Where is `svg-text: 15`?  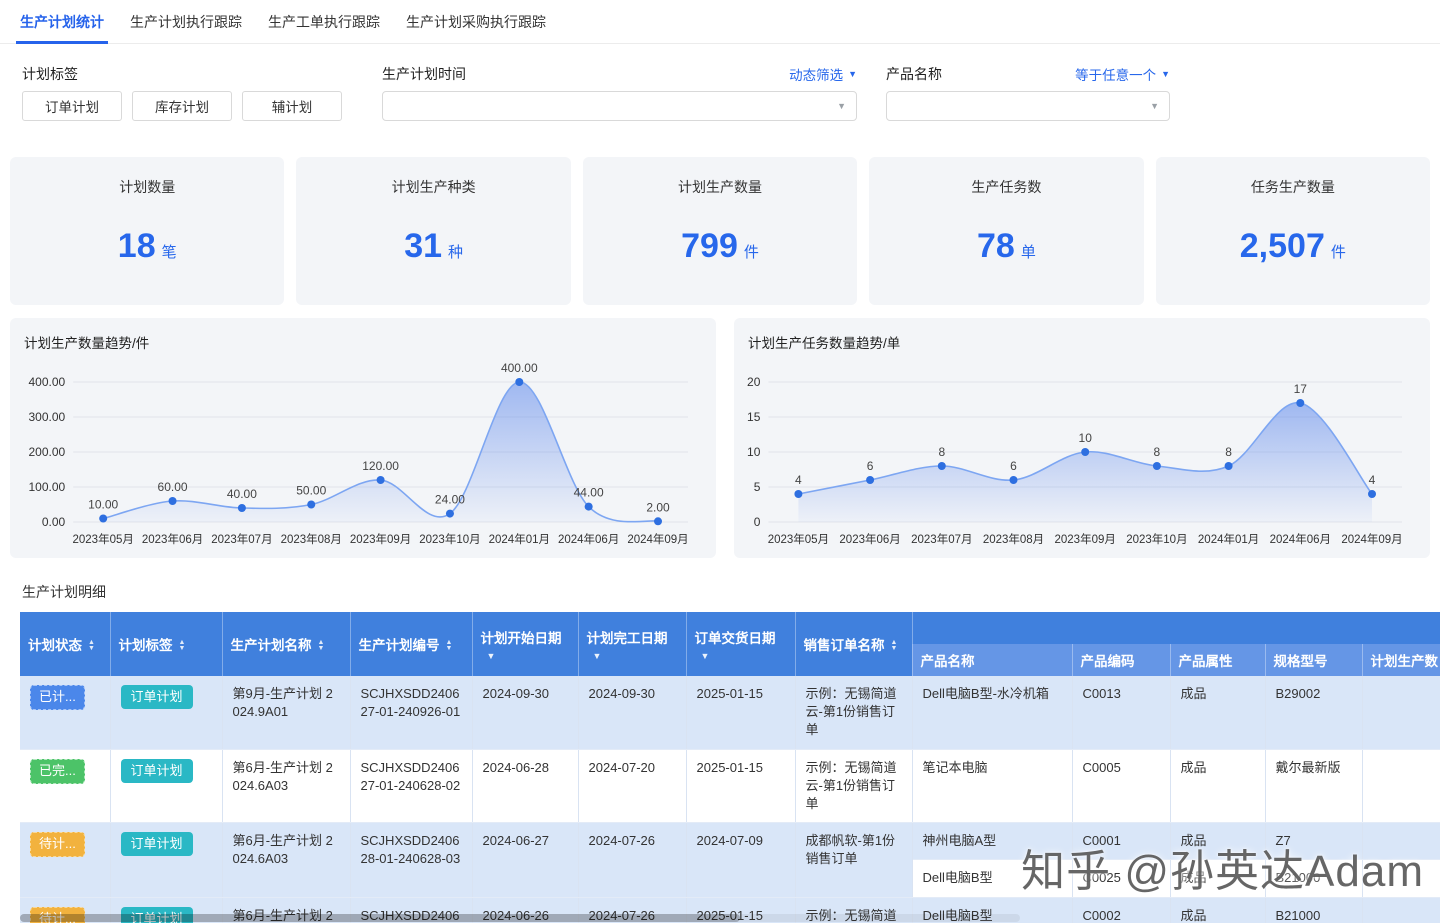 svg-text: 15 is located at coordinates (754, 417).